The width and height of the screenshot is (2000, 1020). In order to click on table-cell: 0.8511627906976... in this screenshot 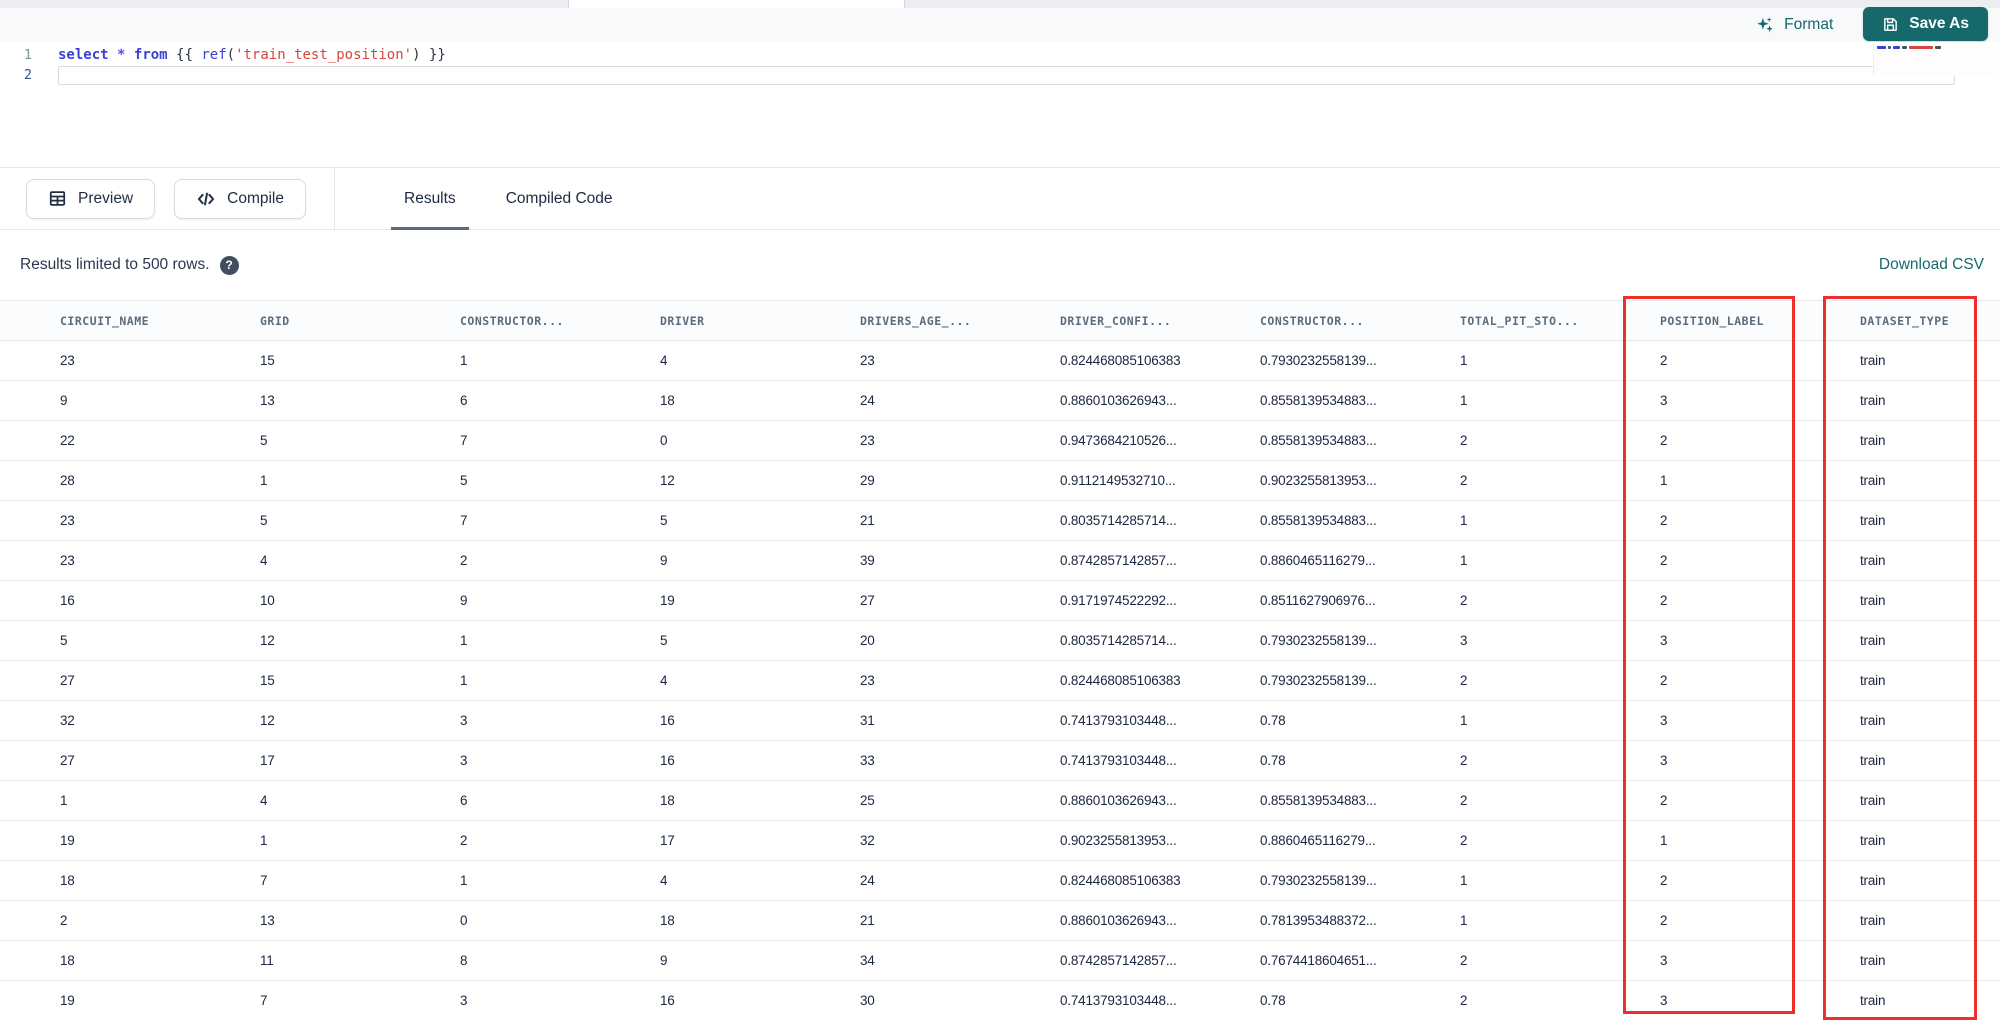, I will do `click(1300, 600)`.